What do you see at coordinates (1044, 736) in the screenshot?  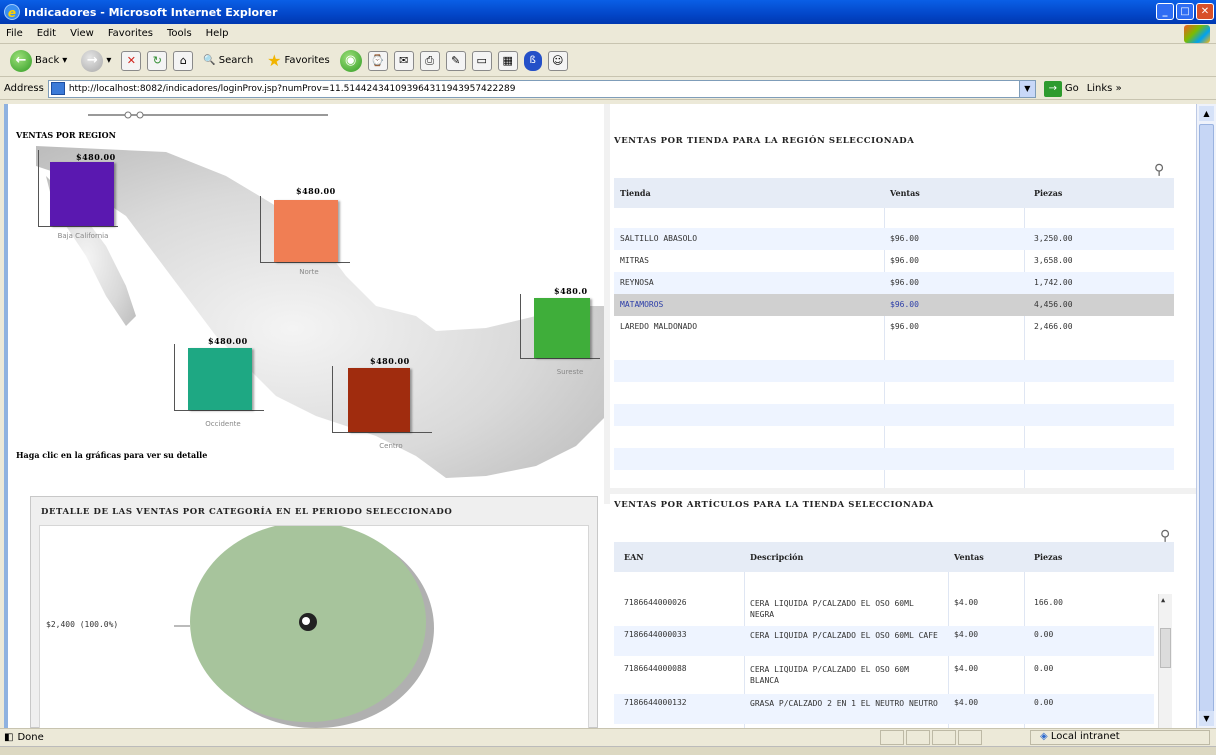 I see `intranet-icon: ◈` at bounding box center [1044, 736].